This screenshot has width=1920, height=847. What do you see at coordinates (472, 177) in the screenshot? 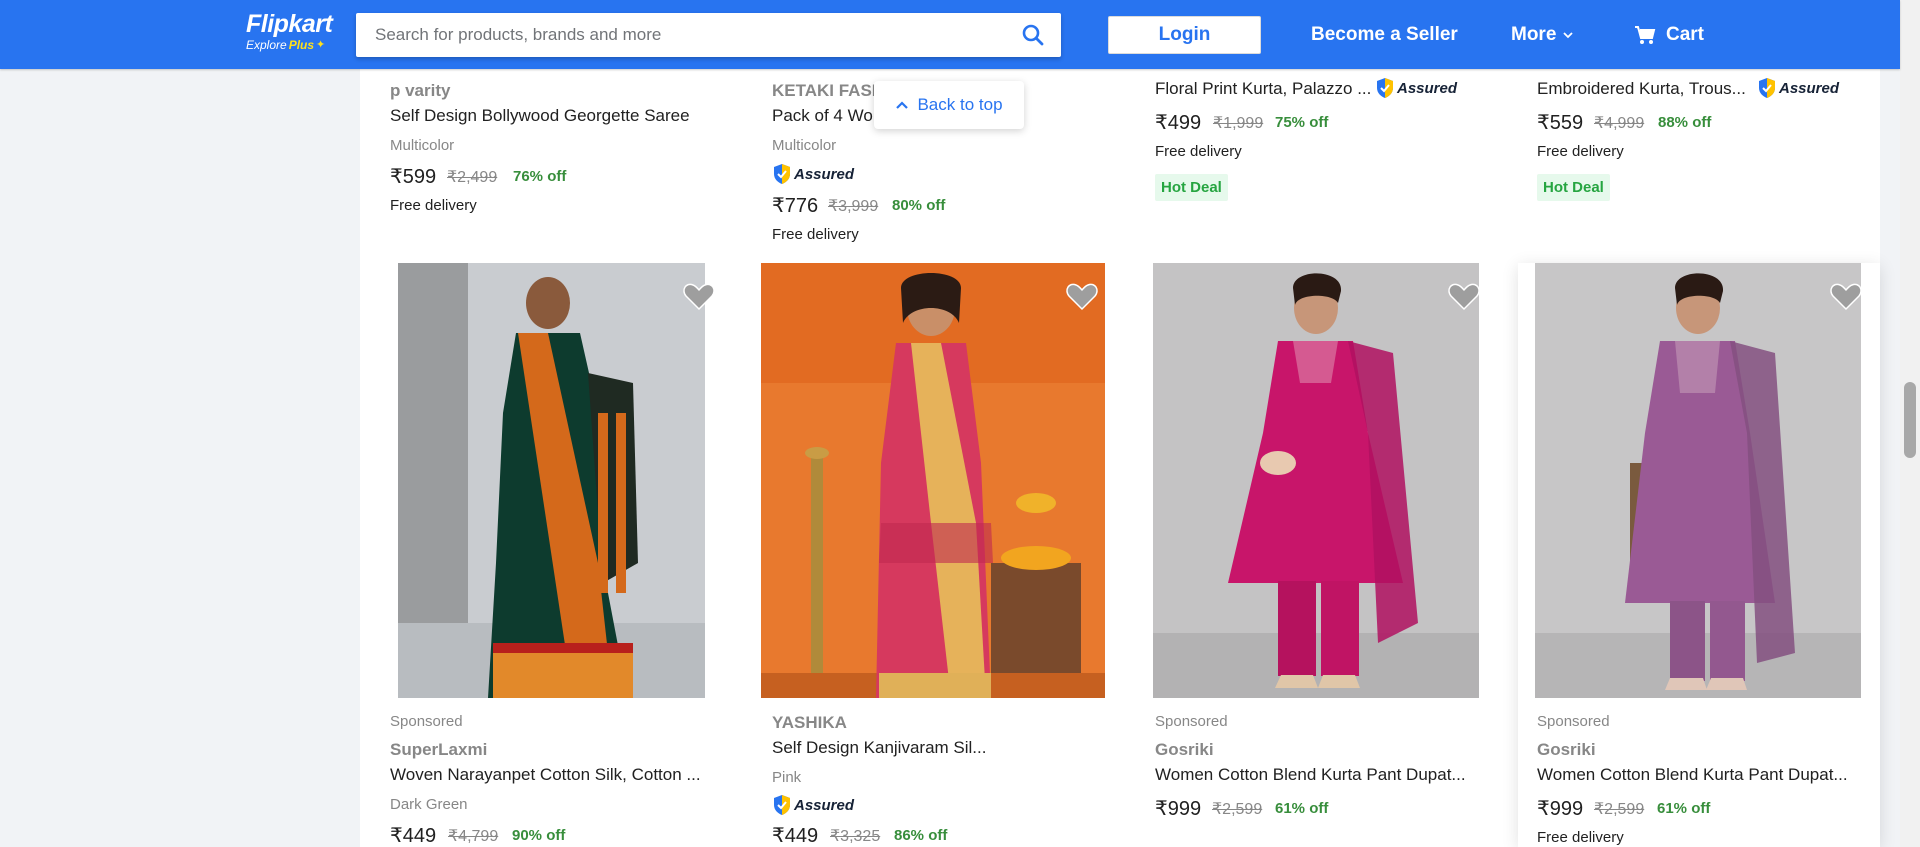
I see `product-mrp: ₹2,499` at bounding box center [472, 177].